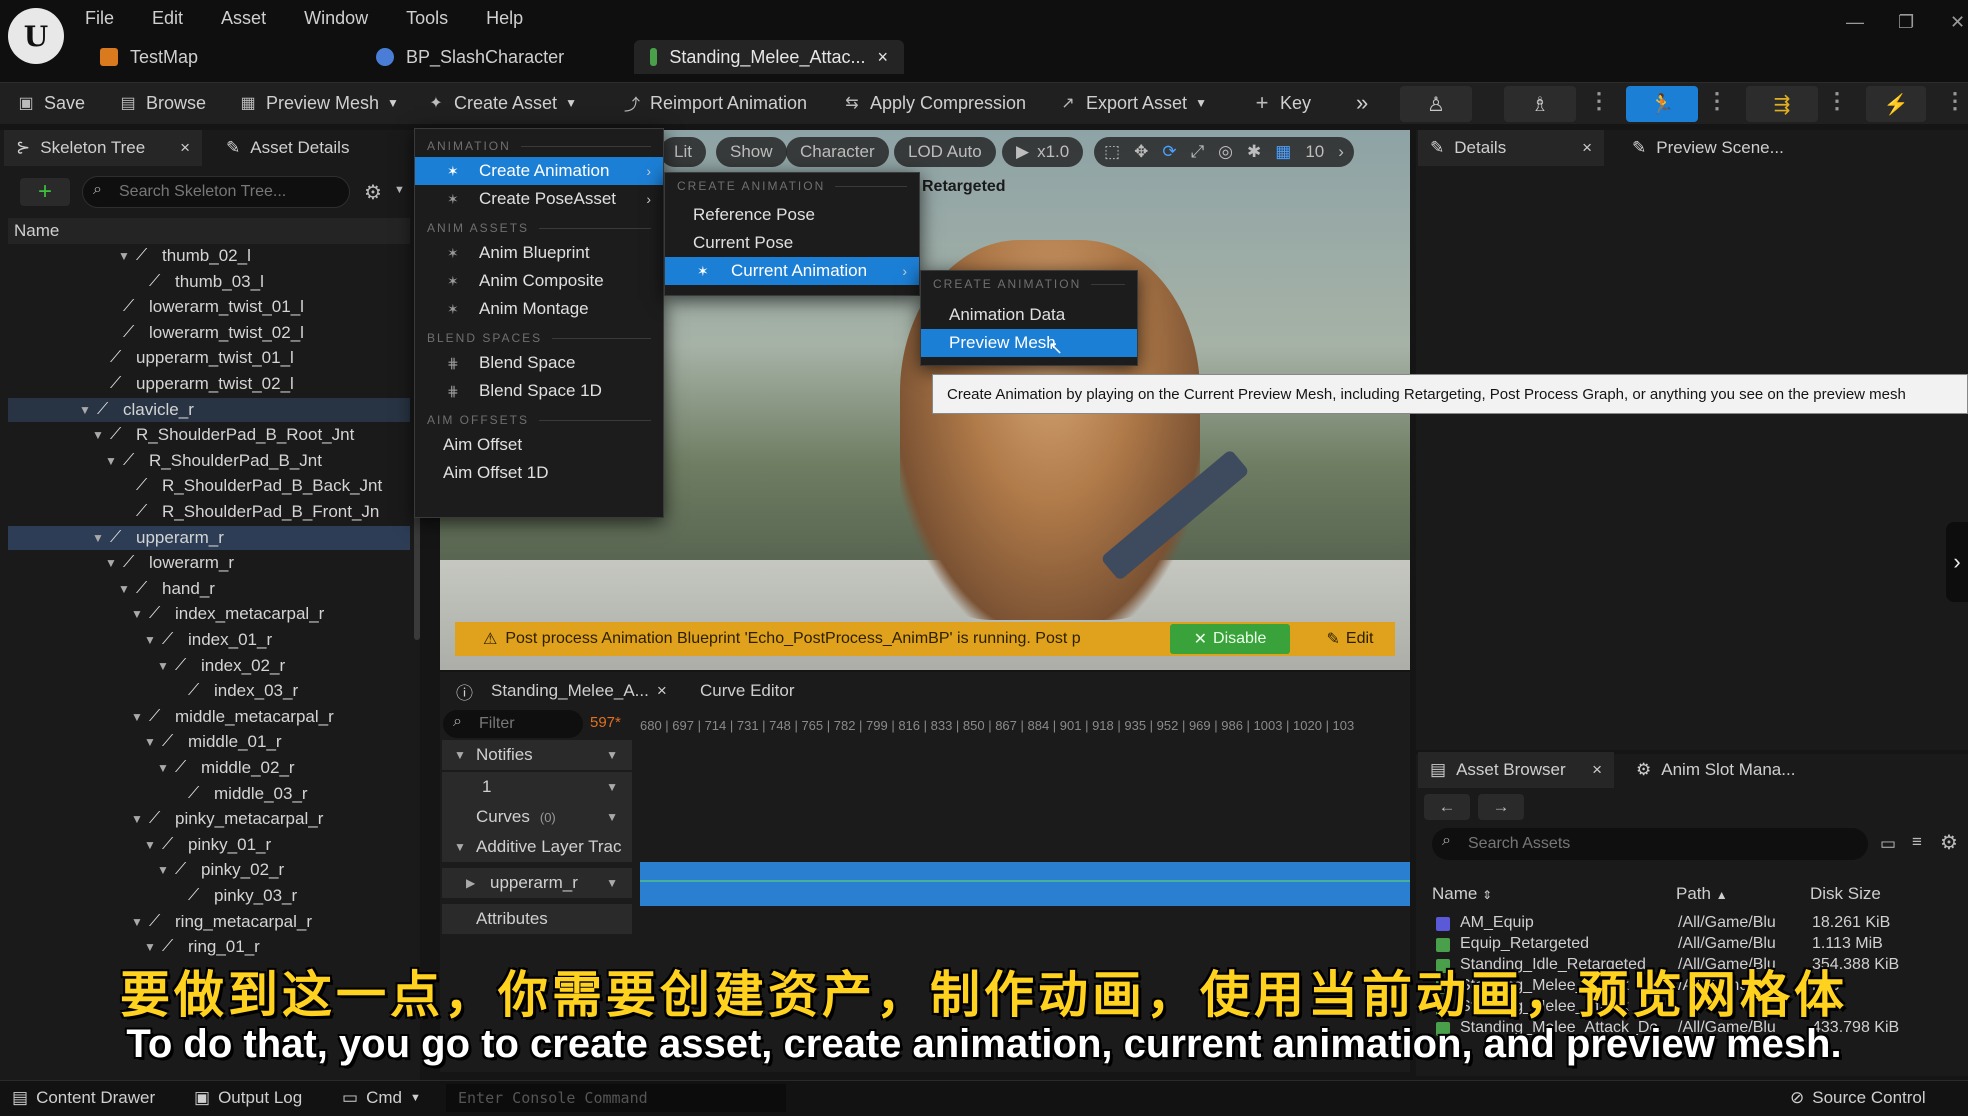  Describe the element at coordinates (683, 152) in the screenshot. I see `lit-button: Lit` at that location.